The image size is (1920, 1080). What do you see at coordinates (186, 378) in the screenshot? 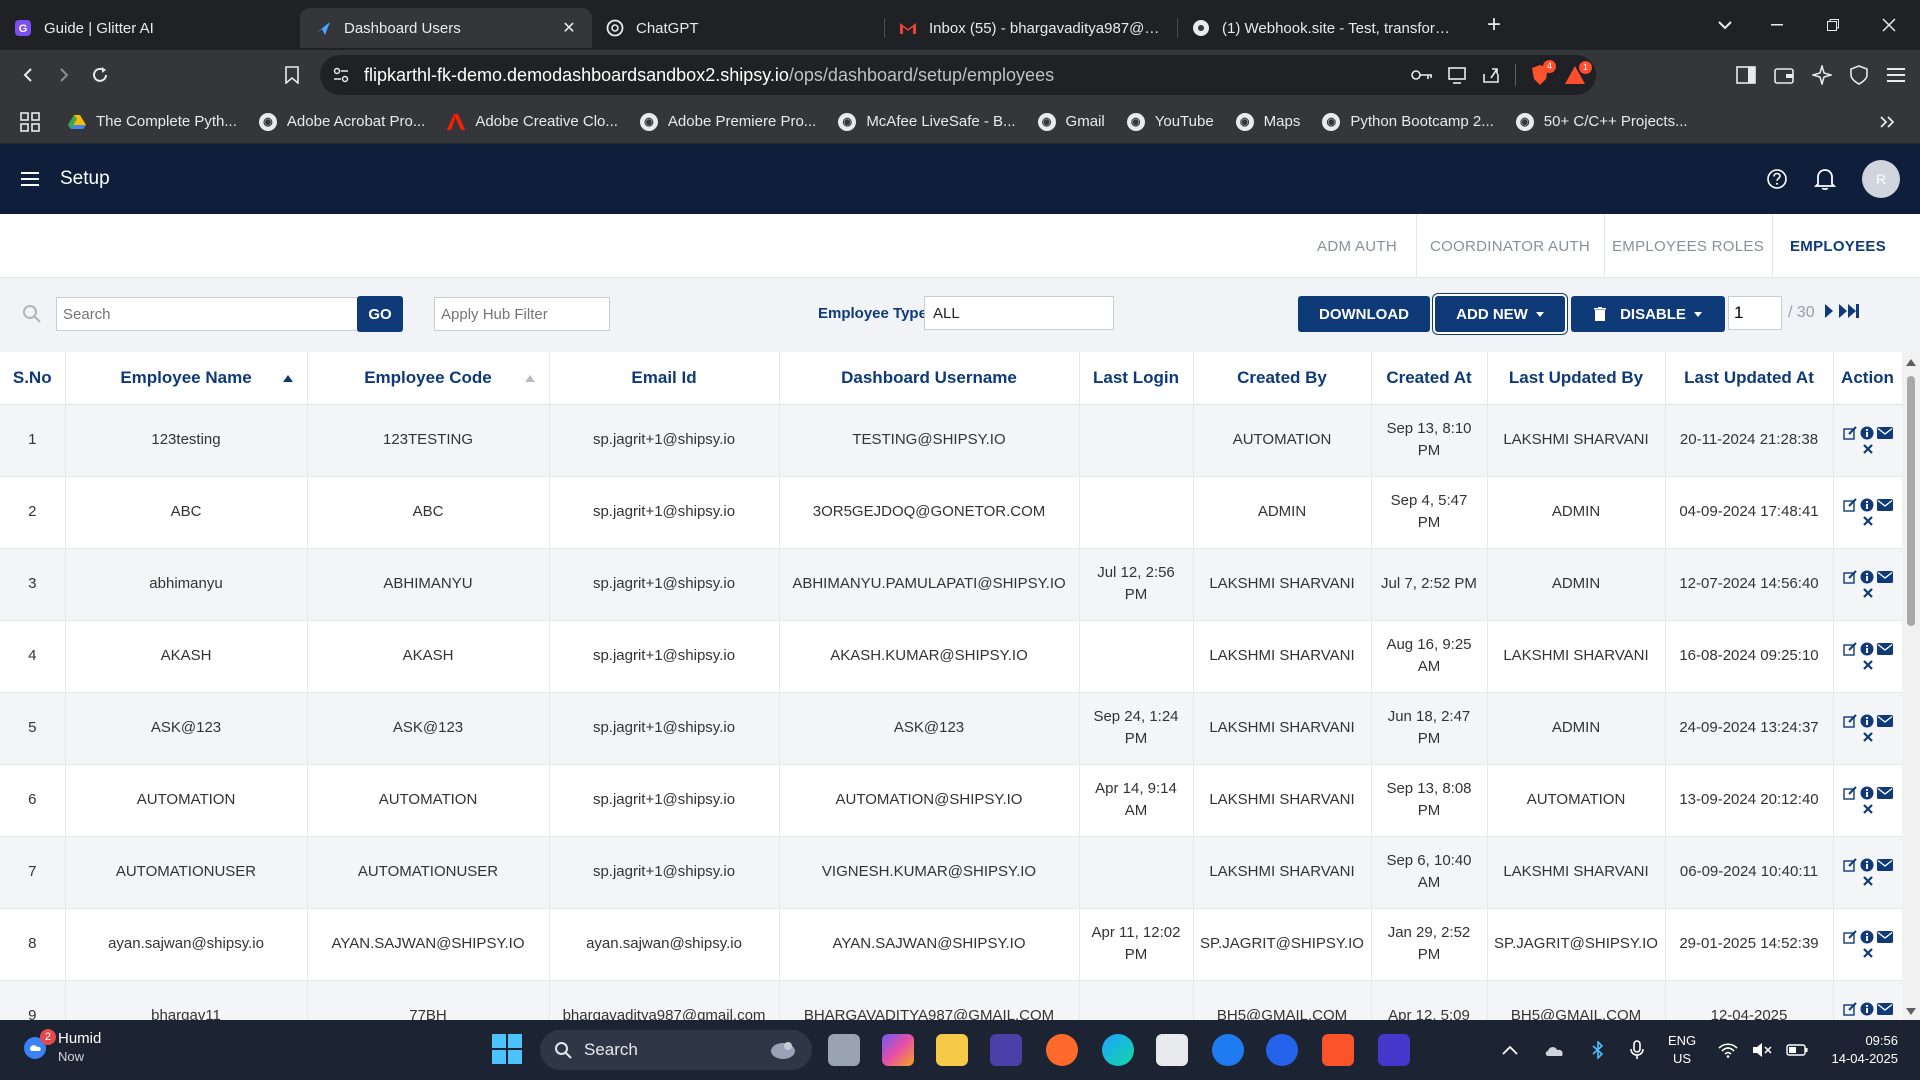
I see `col-header-employee-name: Employee Name` at bounding box center [186, 378].